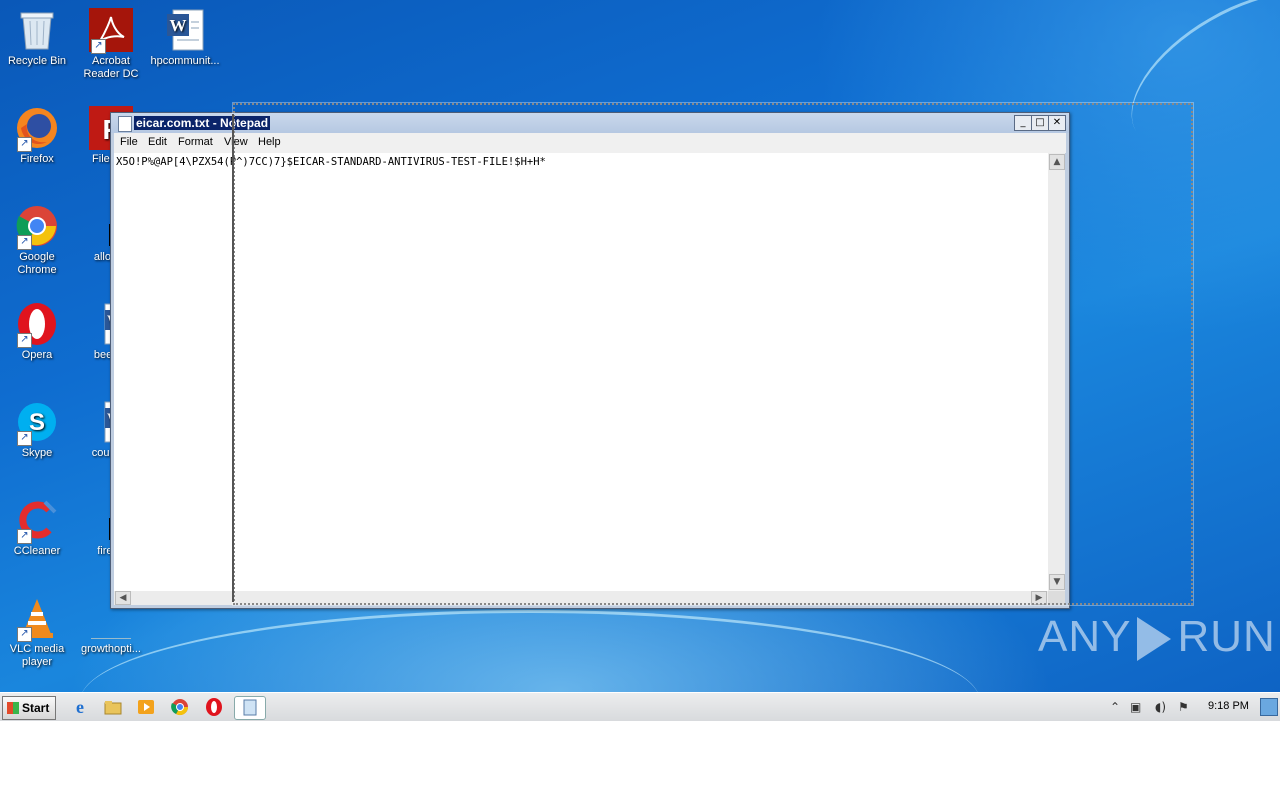 The image size is (1280, 793). I want to click on icon-label: Acrobat Reader DC, so click(111, 67).